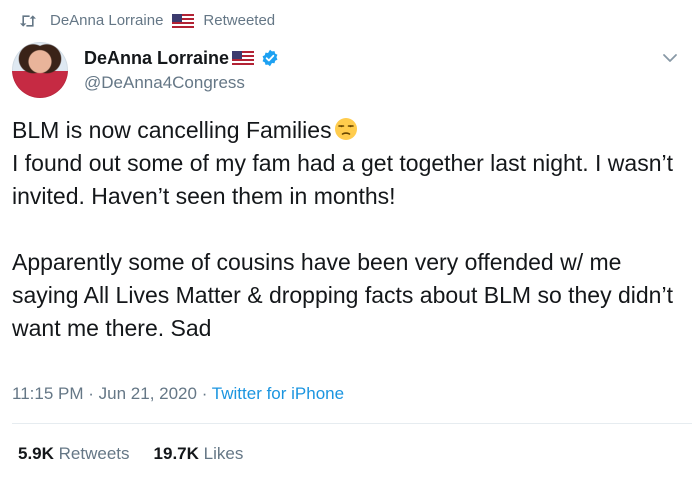  I want to click on likes-label: Likes, so click(223, 453).